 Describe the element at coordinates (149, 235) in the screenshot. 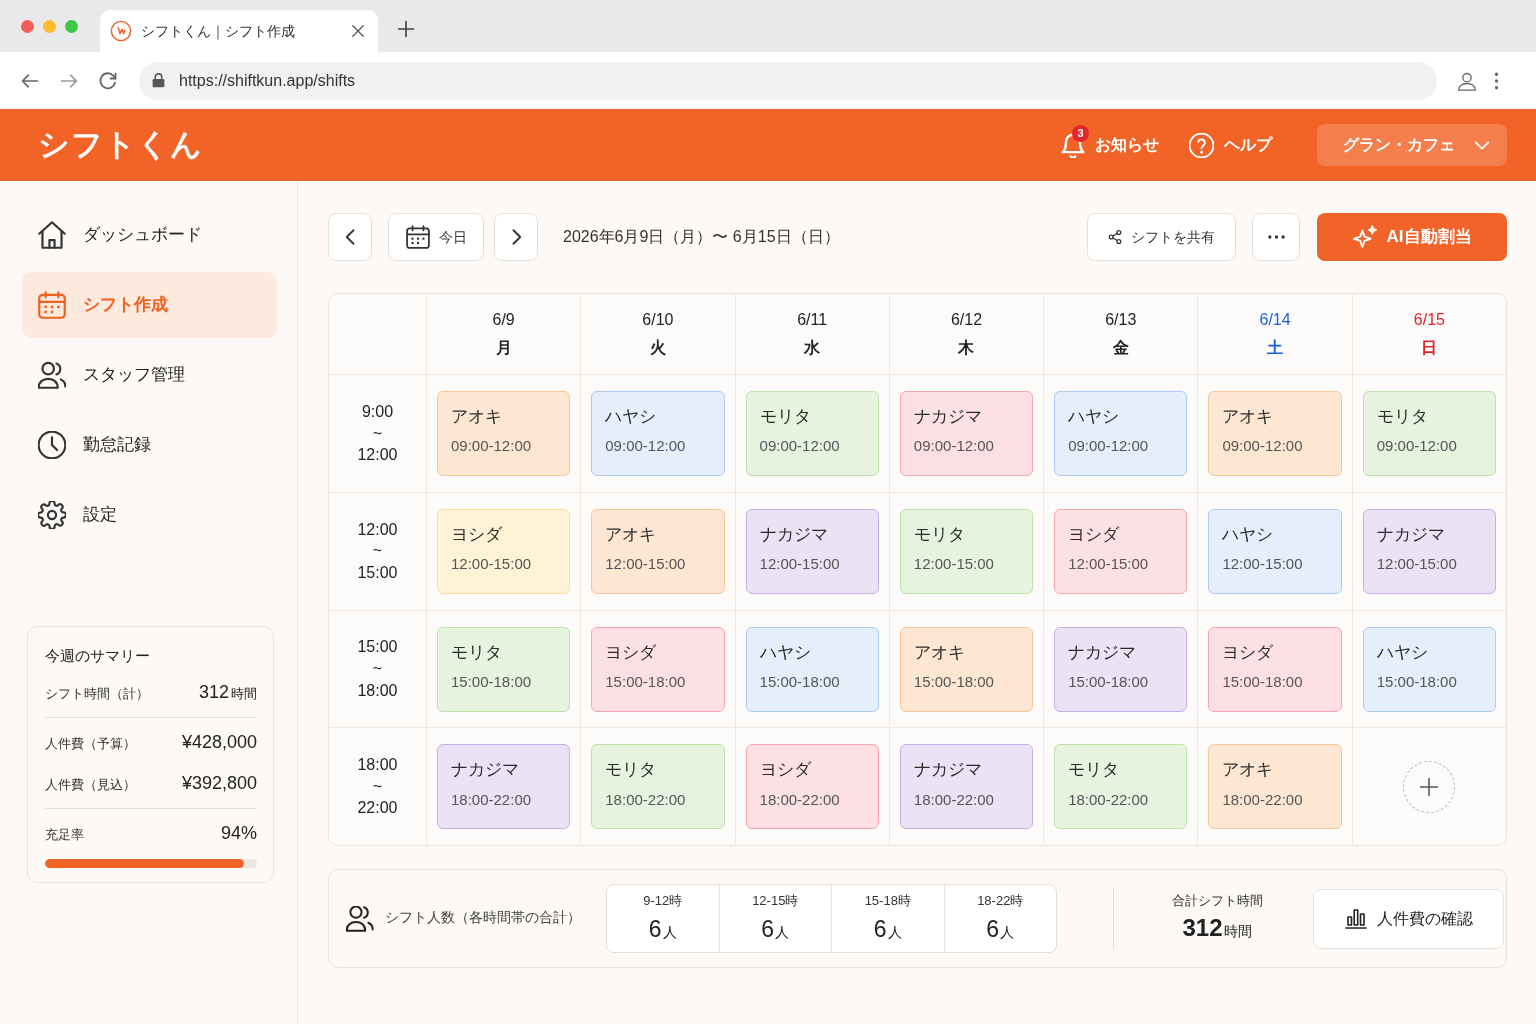

I see `sidebar-item: ダッシュボード` at that location.